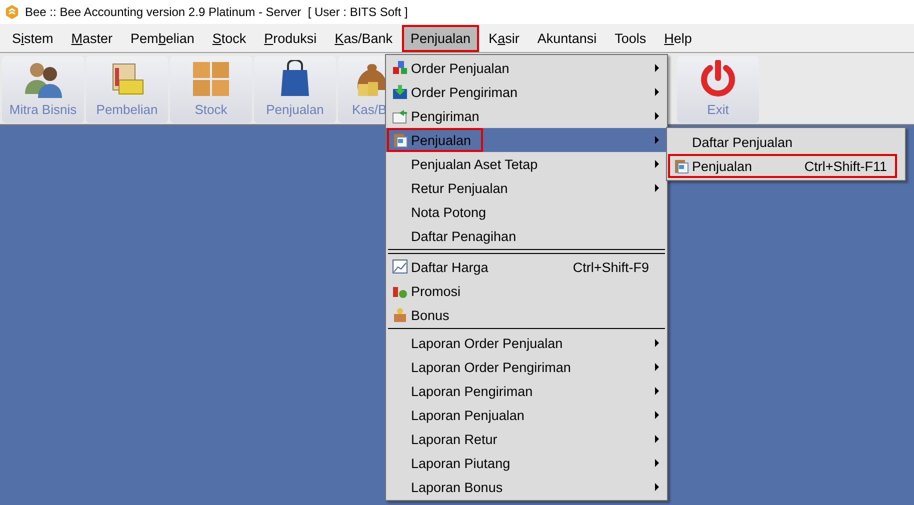 Image resolution: width=914 pixels, height=505 pixels. I want to click on menu-item-label: Laporan Order Penjualan, so click(487, 343).